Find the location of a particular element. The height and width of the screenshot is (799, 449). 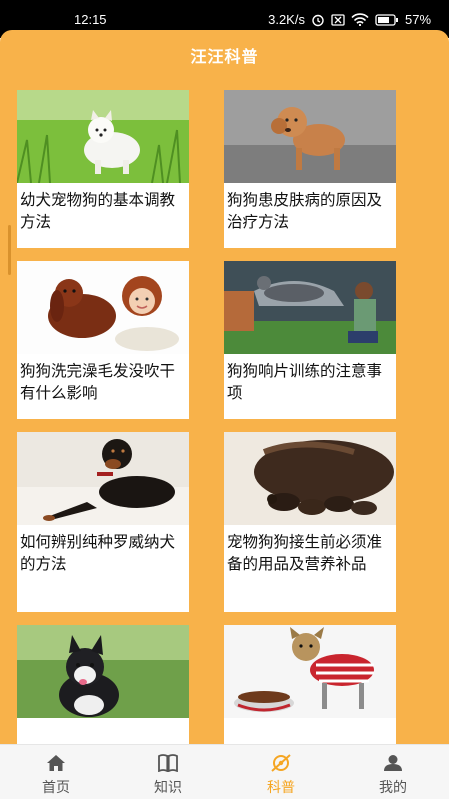

page-title: 汪汪科普 is located at coordinates (224, 56).